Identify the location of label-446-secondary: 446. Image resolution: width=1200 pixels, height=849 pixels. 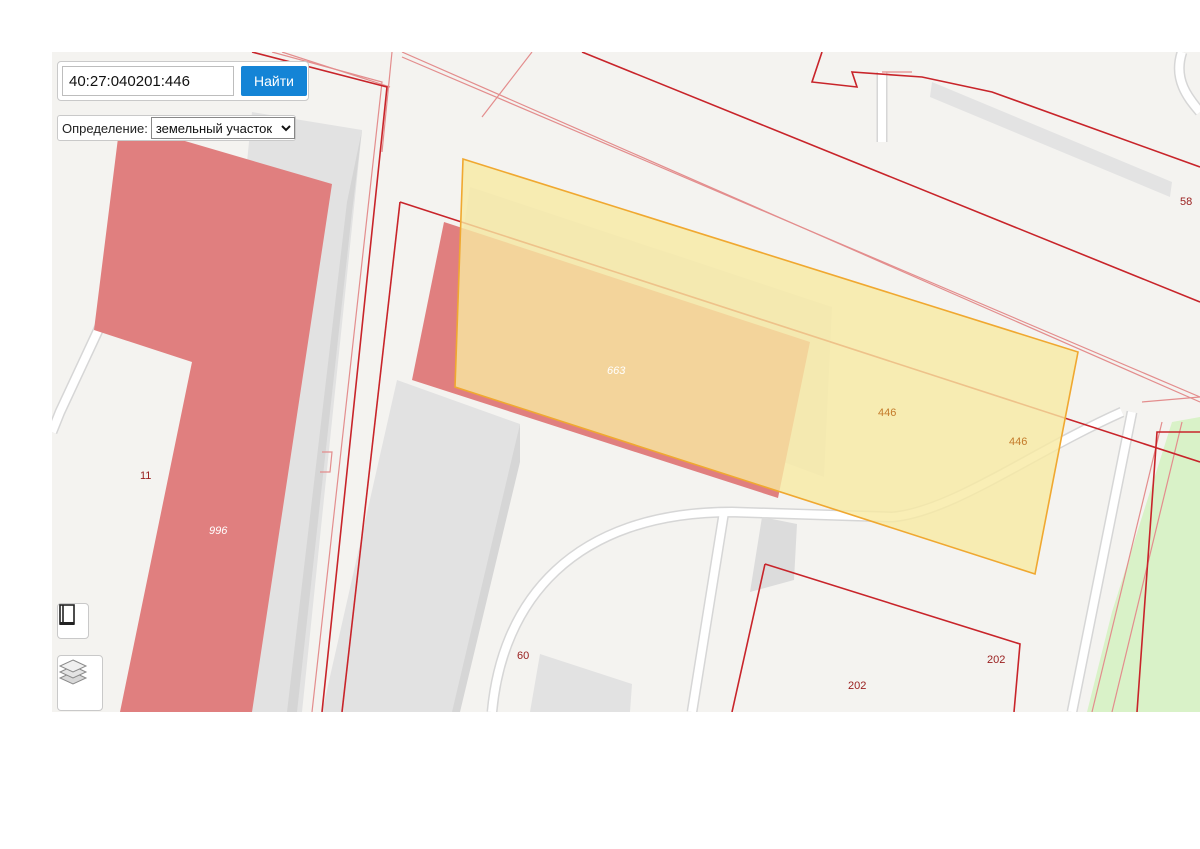
(1018, 442).